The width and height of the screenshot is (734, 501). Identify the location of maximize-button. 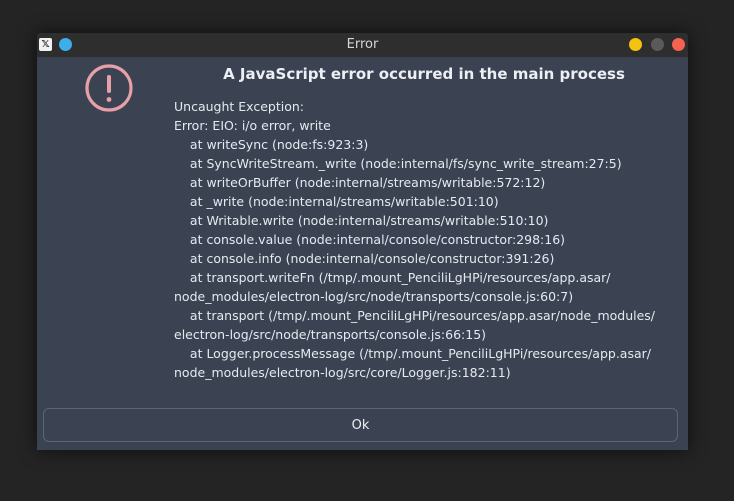
(657, 44).